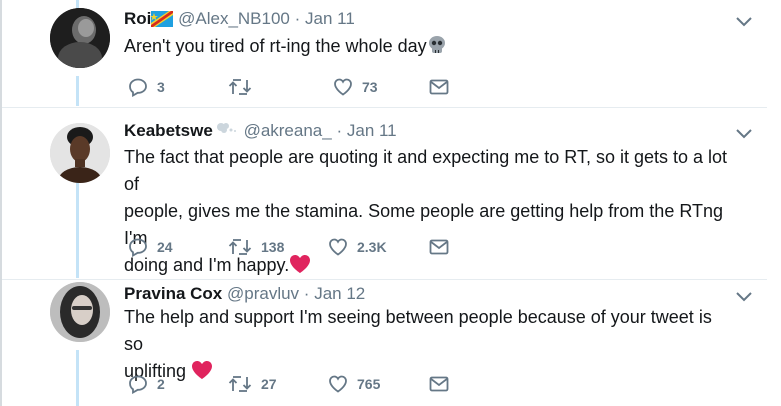 This screenshot has height=406, width=781. I want to click on tweet-header: Pravina Cox @pravluv · Jan 12, so click(244, 294).